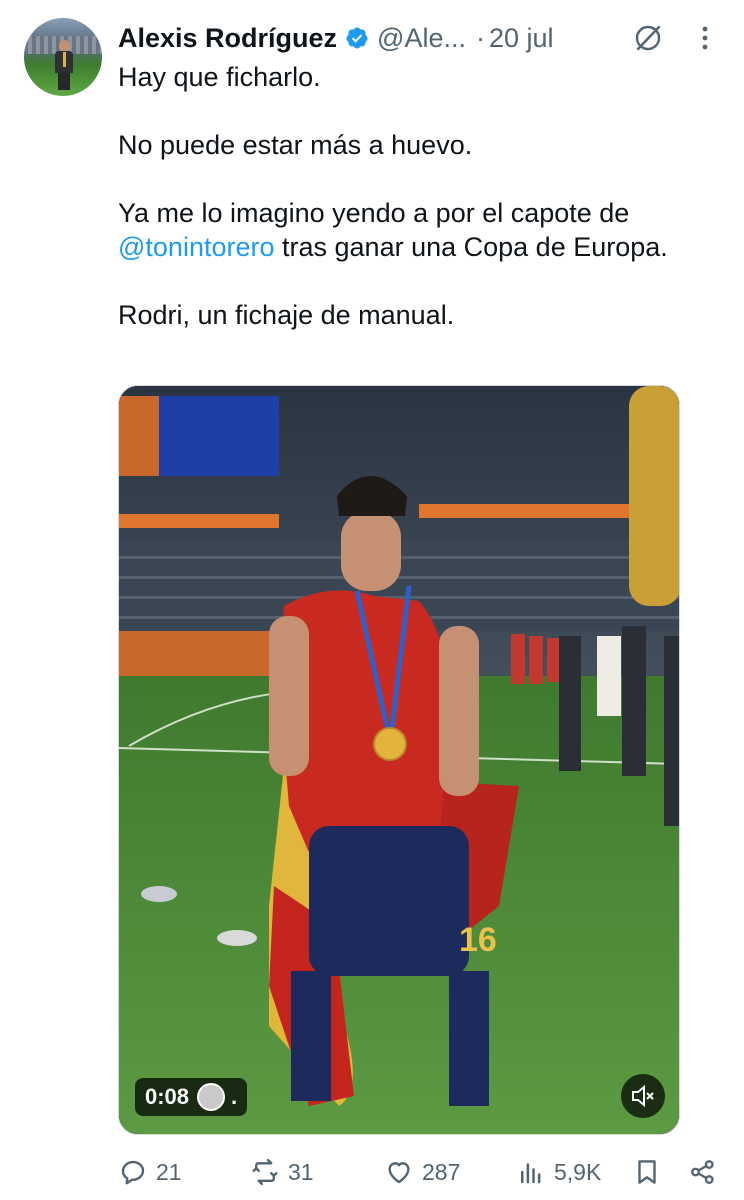  I want to click on grok-icon, so click(648, 38).